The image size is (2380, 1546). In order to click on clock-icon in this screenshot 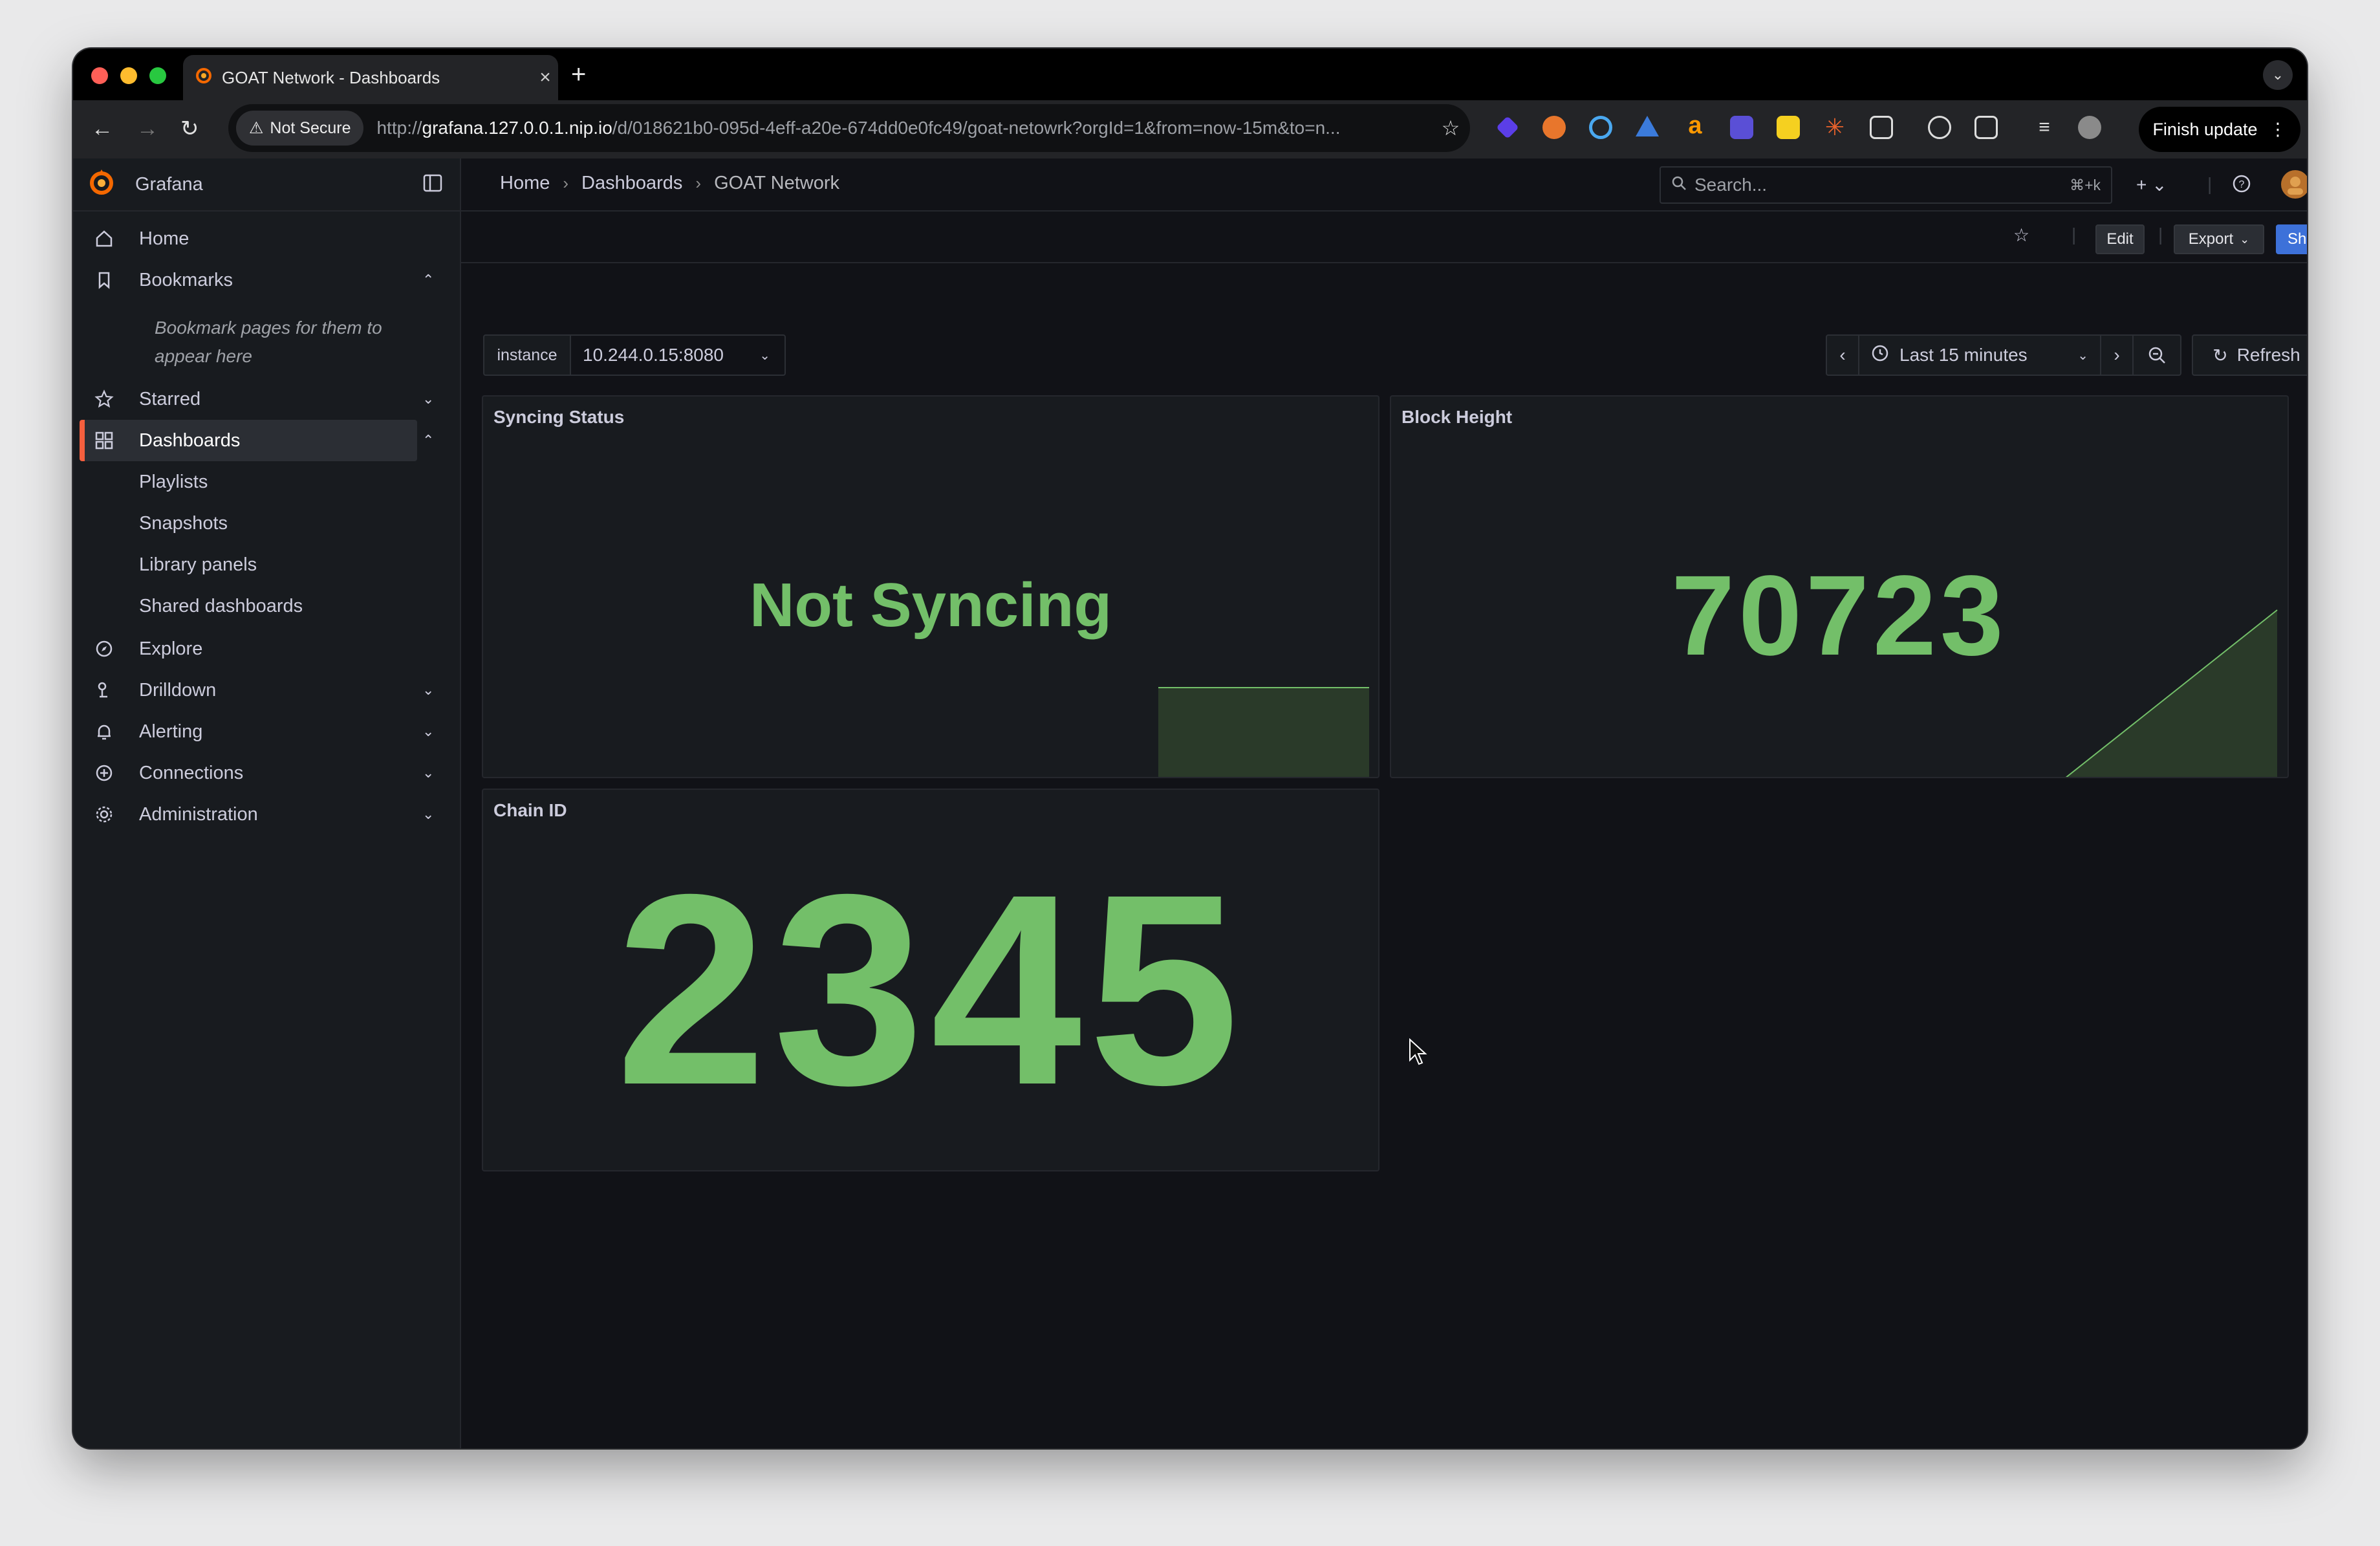, I will do `click(1880, 355)`.